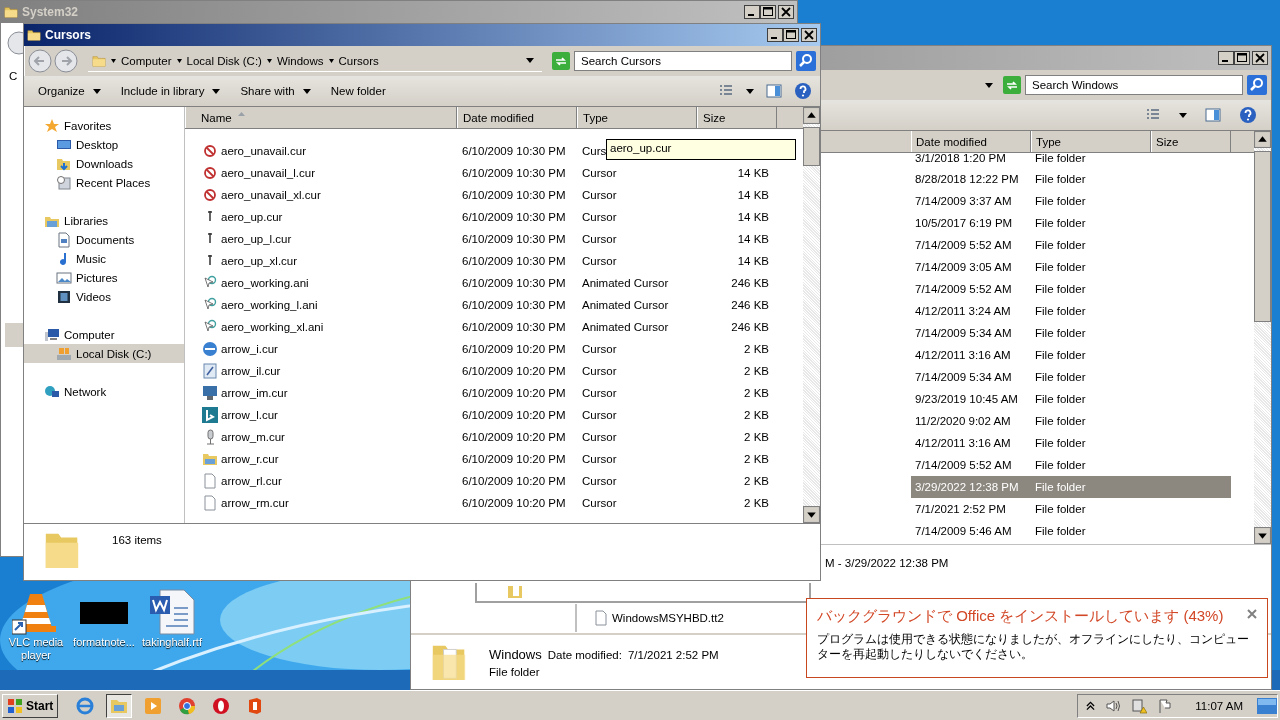 This screenshot has width=1280, height=720. What do you see at coordinates (775, 35) in the screenshot?
I see `minimize-icon` at bounding box center [775, 35].